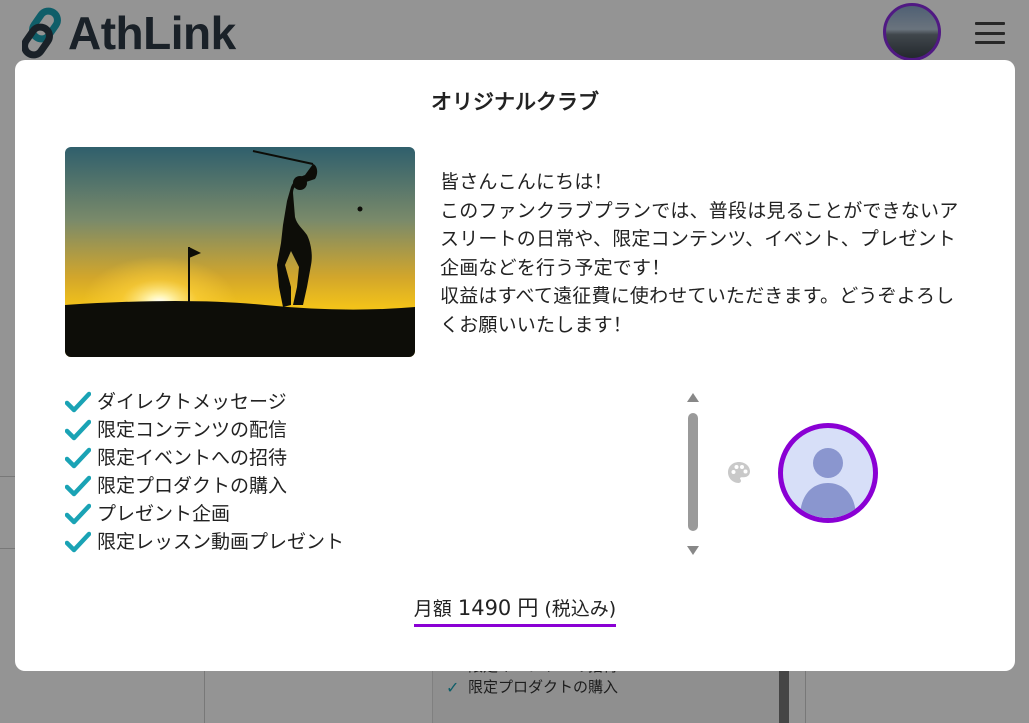 This screenshot has width=1029, height=723. I want to click on user-avatar-icon, so click(828, 473).